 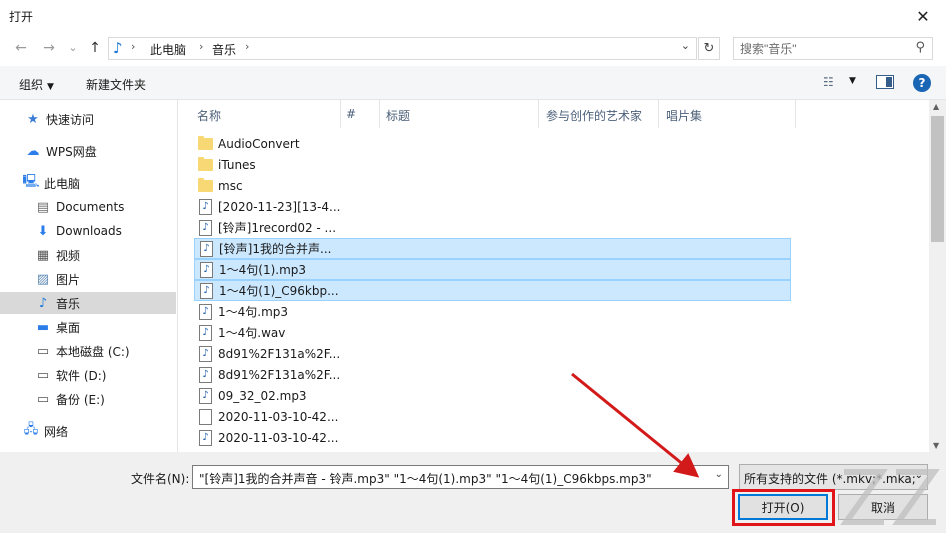 I want to click on file-row: iTunes, so click(x=492, y=164).